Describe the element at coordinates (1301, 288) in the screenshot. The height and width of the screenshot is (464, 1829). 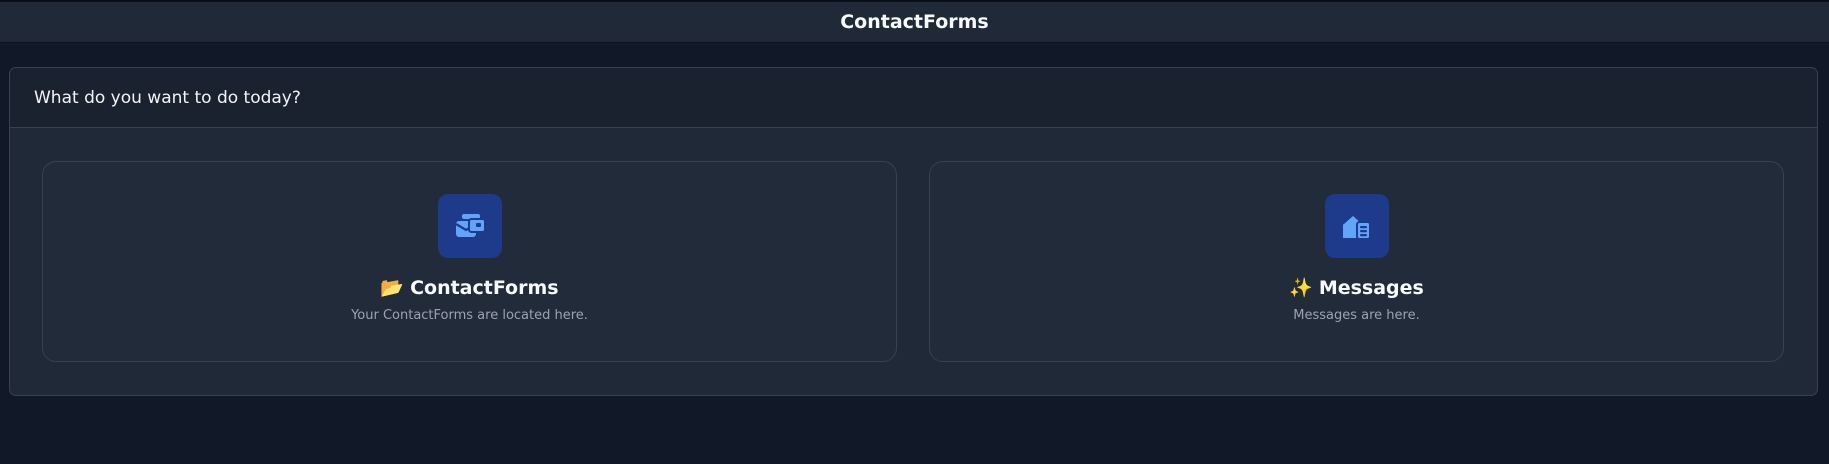
I see `sparkles-icon: ✨` at that location.